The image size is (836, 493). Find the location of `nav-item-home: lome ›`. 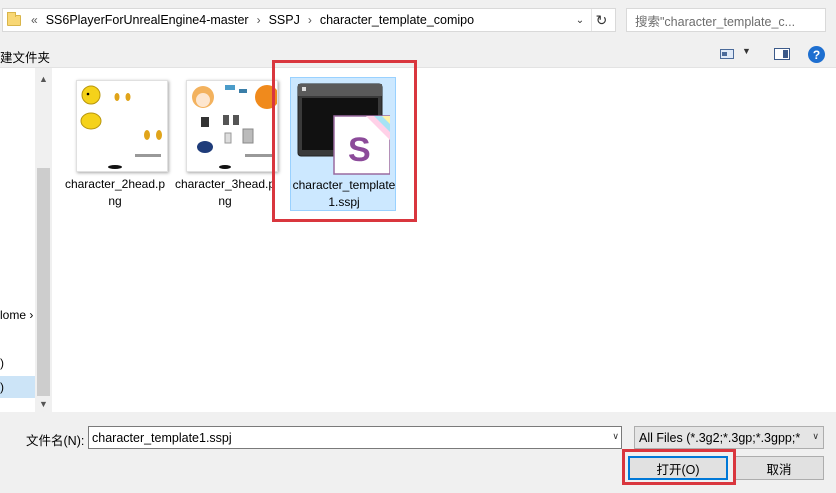

nav-item-home: lome › is located at coordinates (16, 315).